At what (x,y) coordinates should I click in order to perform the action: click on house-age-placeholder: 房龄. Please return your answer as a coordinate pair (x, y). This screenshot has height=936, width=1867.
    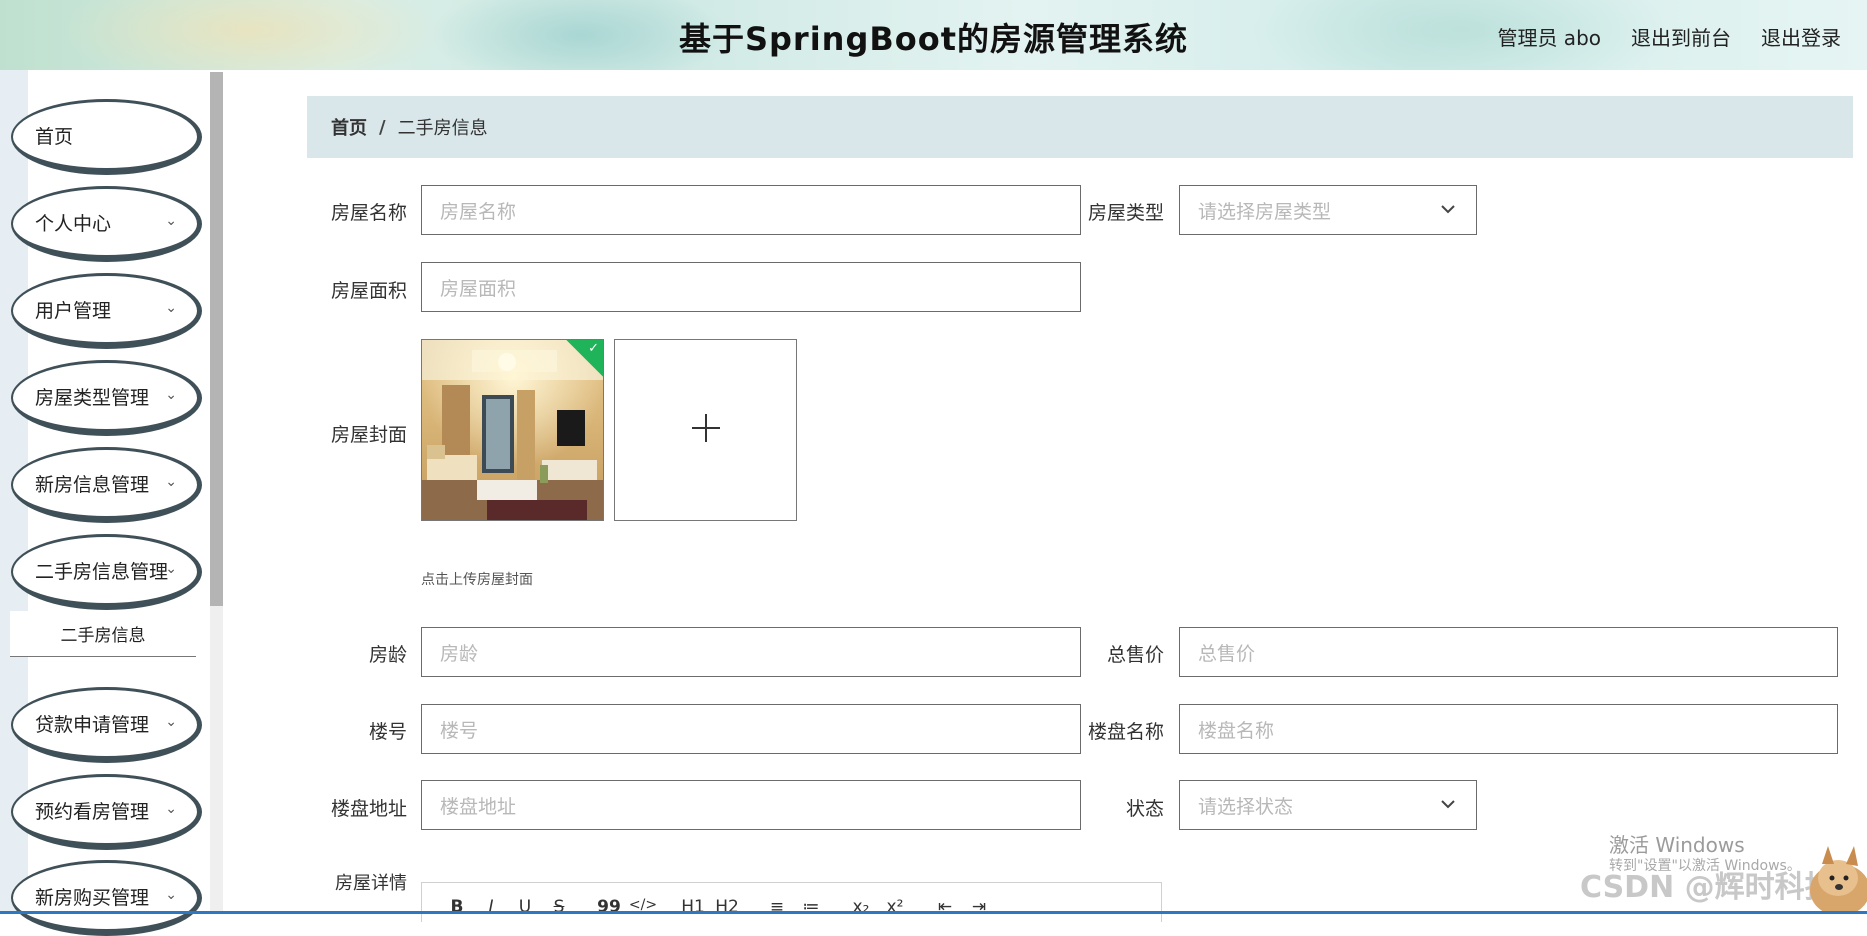
    Looking at the image, I should click on (459, 653).